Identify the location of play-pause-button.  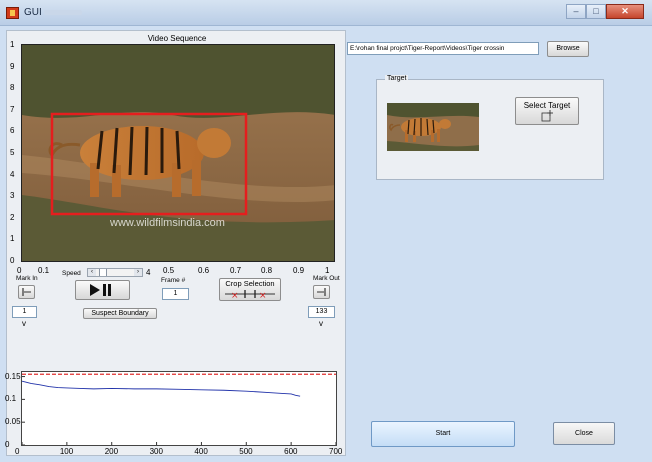
(102, 290).